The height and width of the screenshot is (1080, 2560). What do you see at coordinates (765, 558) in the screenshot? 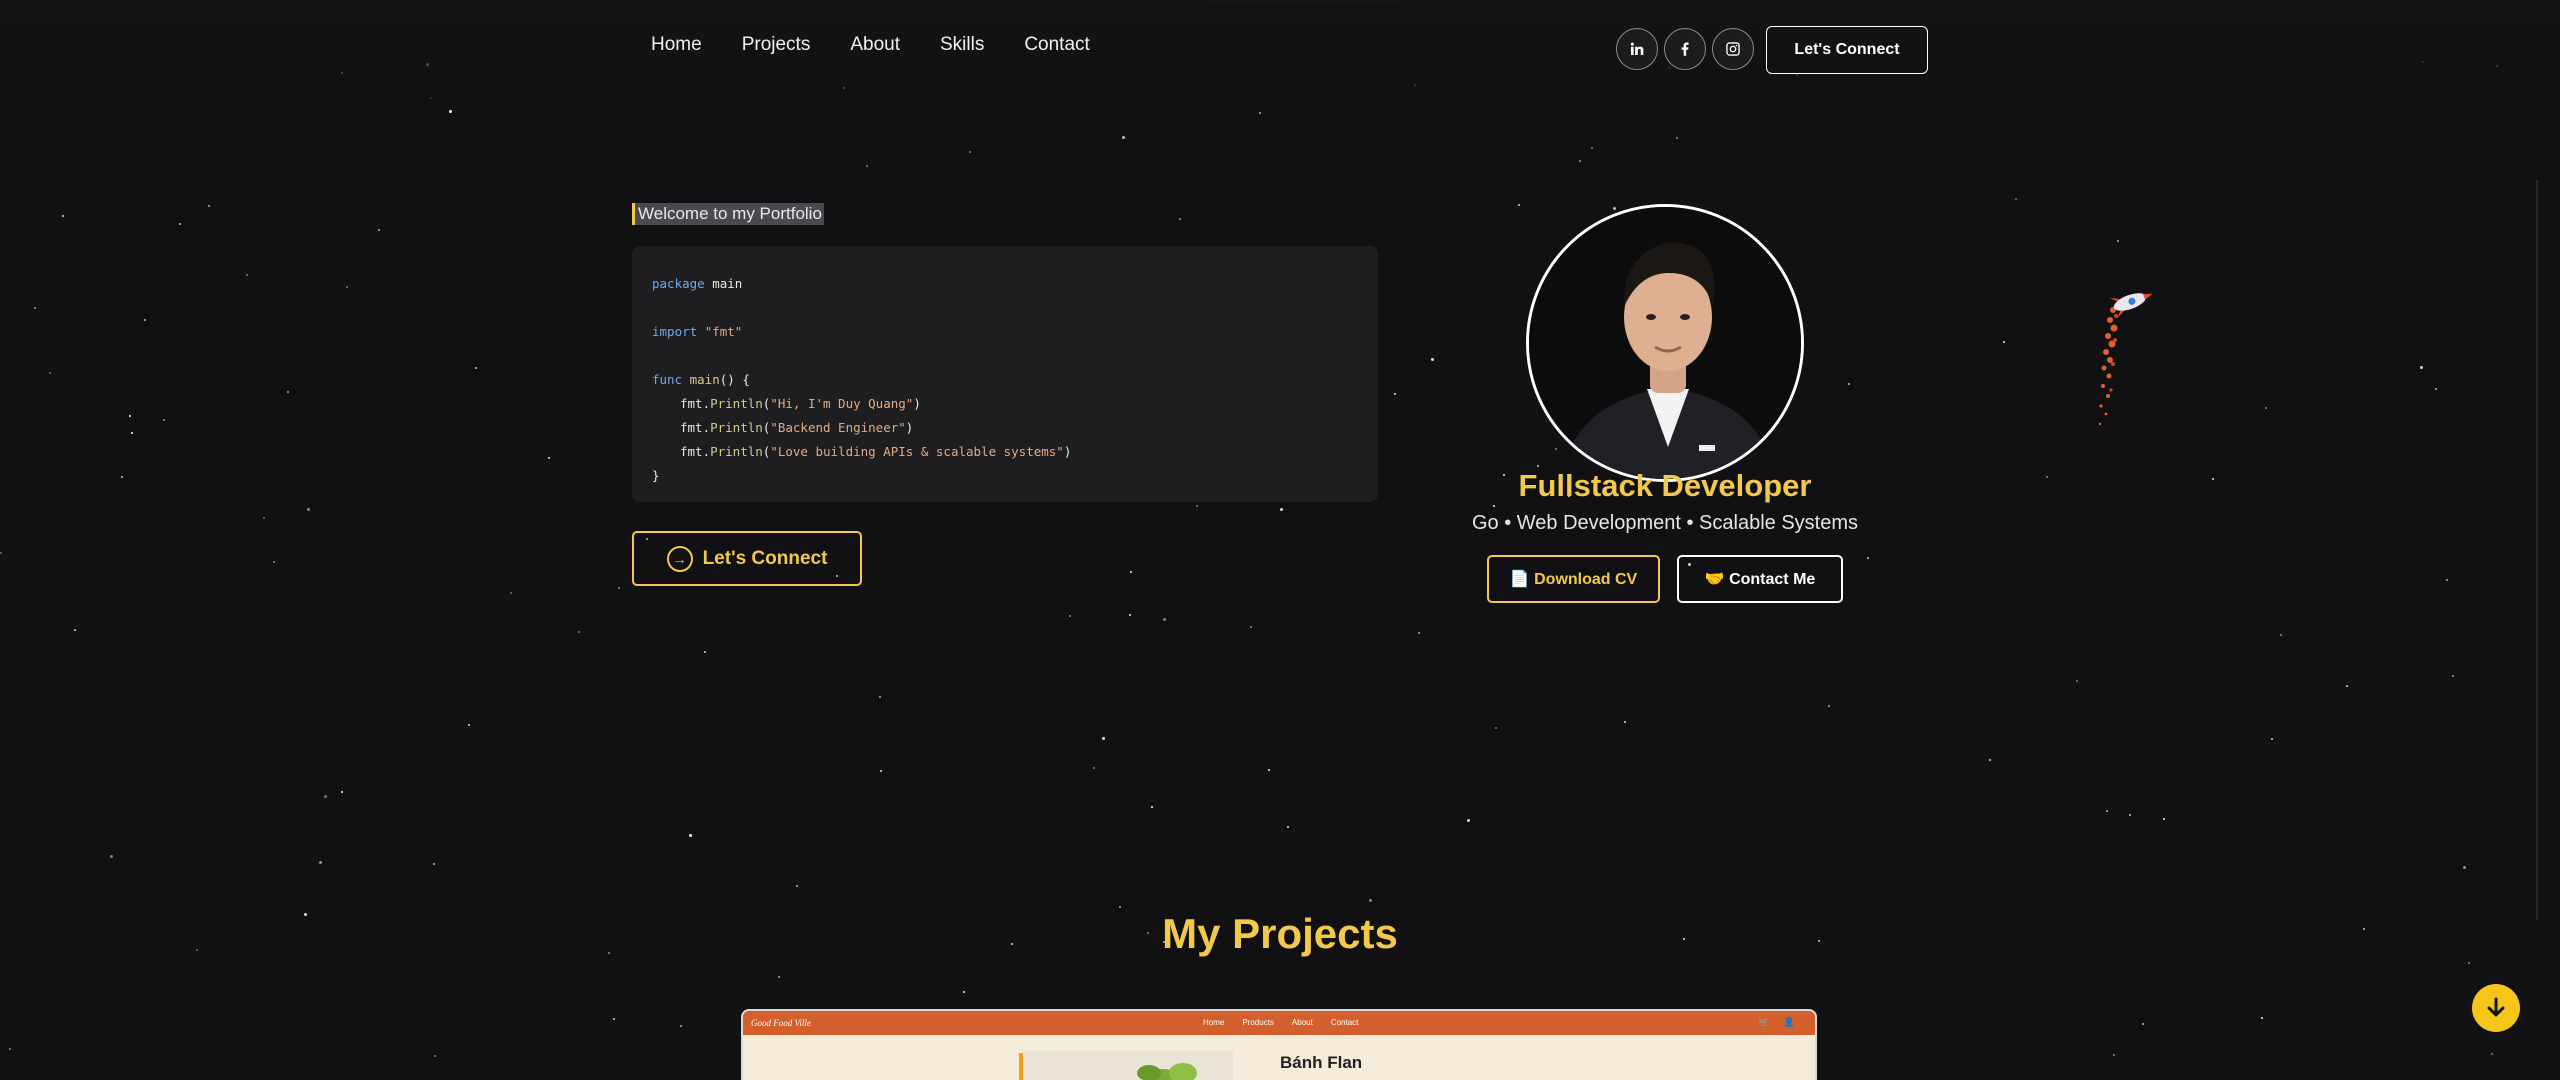
I see `hero-connect-label: Let's Connect` at bounding box center [765, 558].